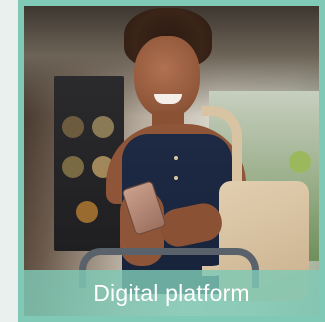 The height and width of the screenshot is (322, 325). I want to click on caption-bar: Digital platform, so click(171, 293).